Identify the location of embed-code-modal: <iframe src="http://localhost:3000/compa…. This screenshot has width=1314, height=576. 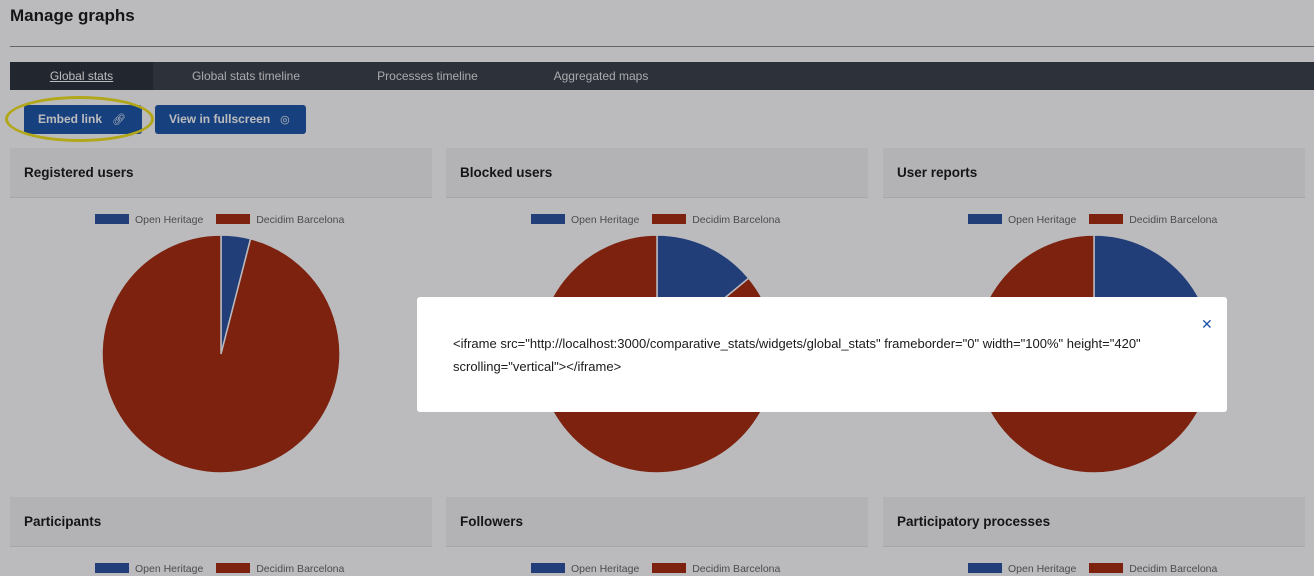
(822, 354).